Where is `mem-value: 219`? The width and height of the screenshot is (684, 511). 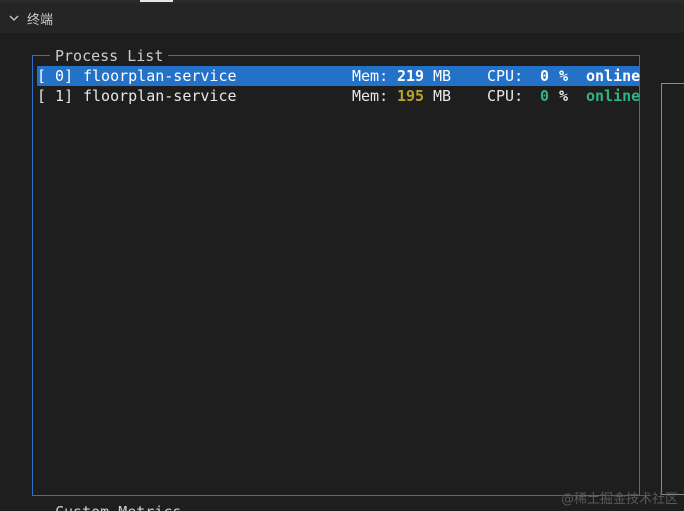
mem-value: 219 is located at coordinates (411, 76).